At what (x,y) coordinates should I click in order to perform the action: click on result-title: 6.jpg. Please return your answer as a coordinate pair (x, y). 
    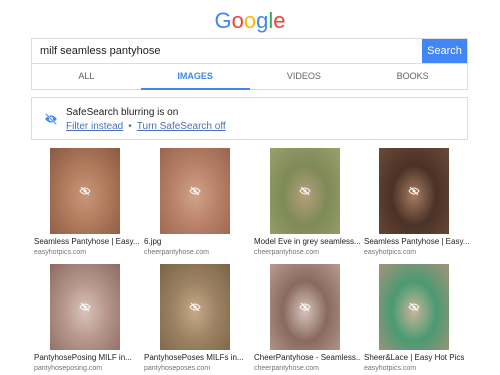
    Looking at the image, I should click on (197, 241).